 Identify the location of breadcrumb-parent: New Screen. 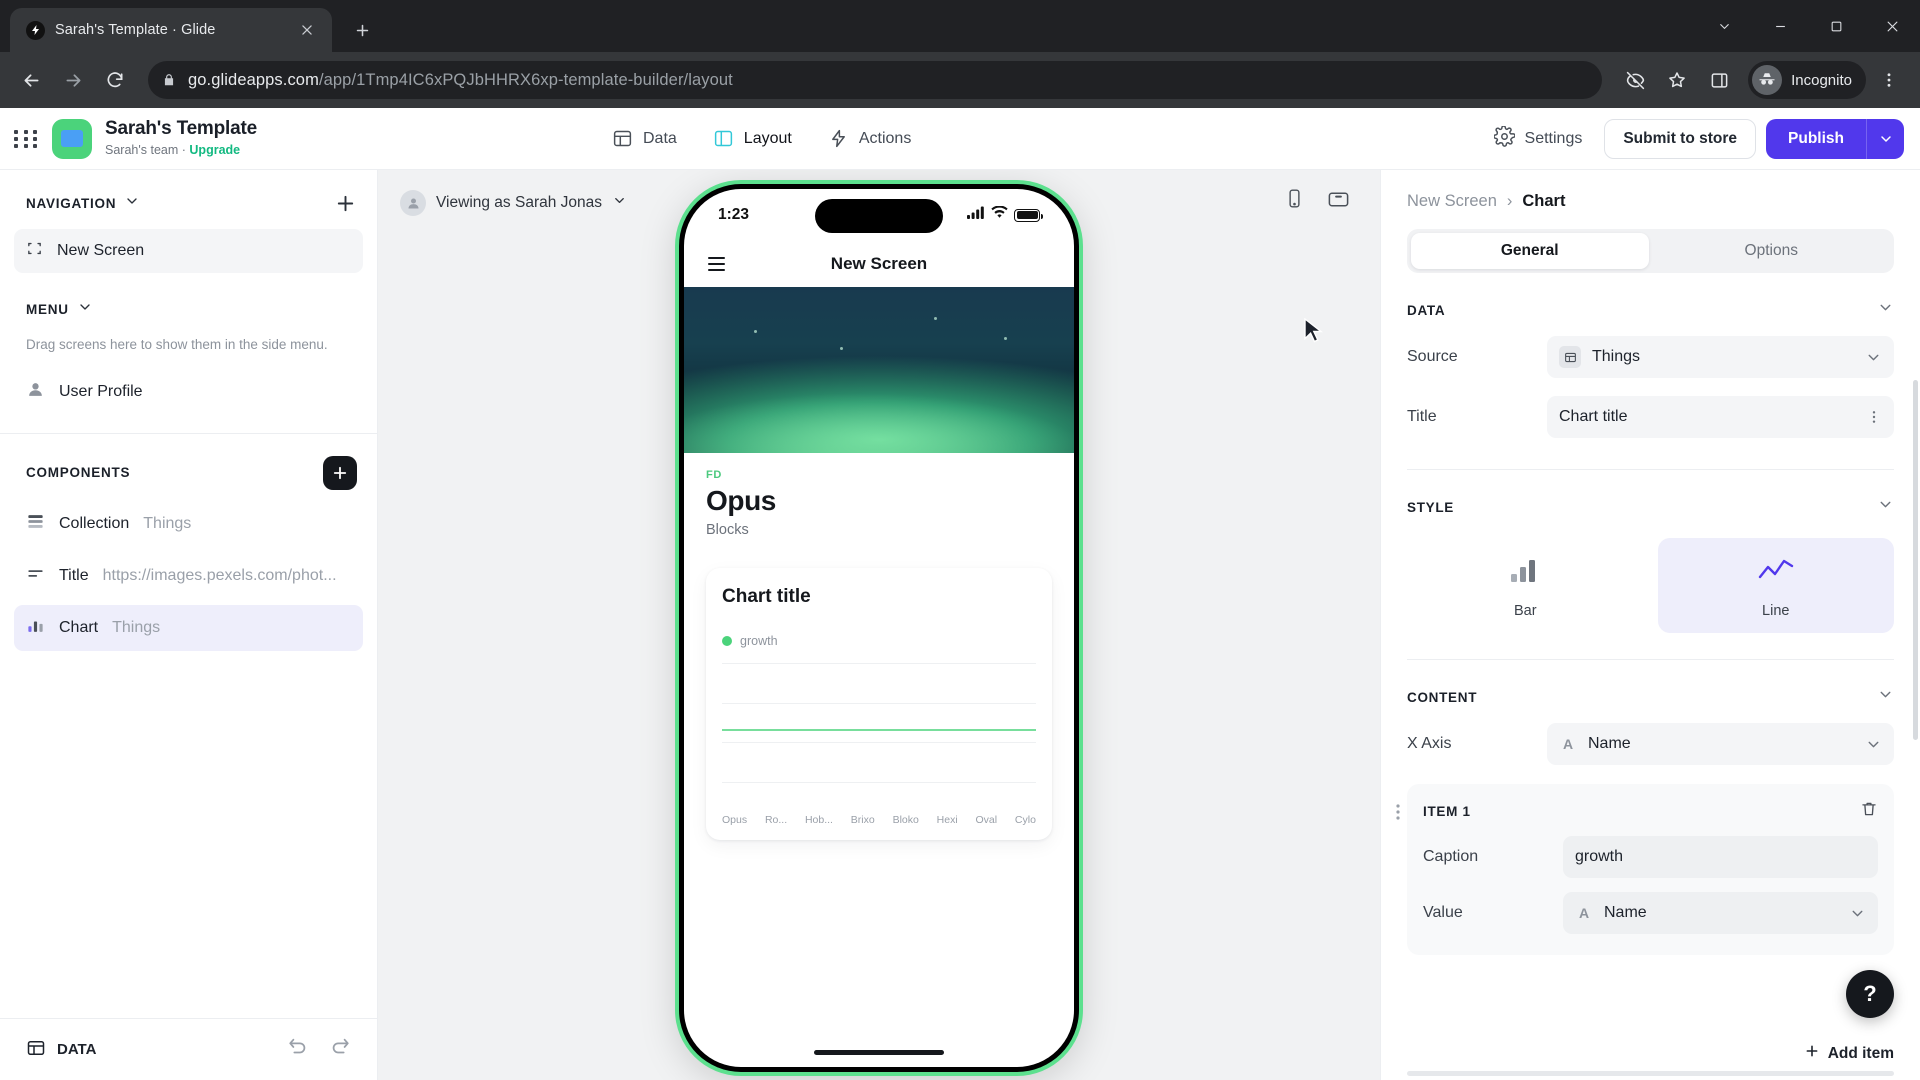
(1452, 201).